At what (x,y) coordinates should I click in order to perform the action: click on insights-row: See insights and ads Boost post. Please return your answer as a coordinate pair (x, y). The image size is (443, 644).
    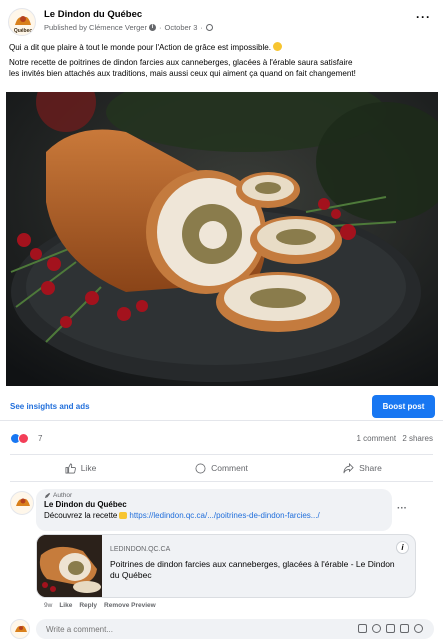
    Looking at the image, I should click on (221, 407).